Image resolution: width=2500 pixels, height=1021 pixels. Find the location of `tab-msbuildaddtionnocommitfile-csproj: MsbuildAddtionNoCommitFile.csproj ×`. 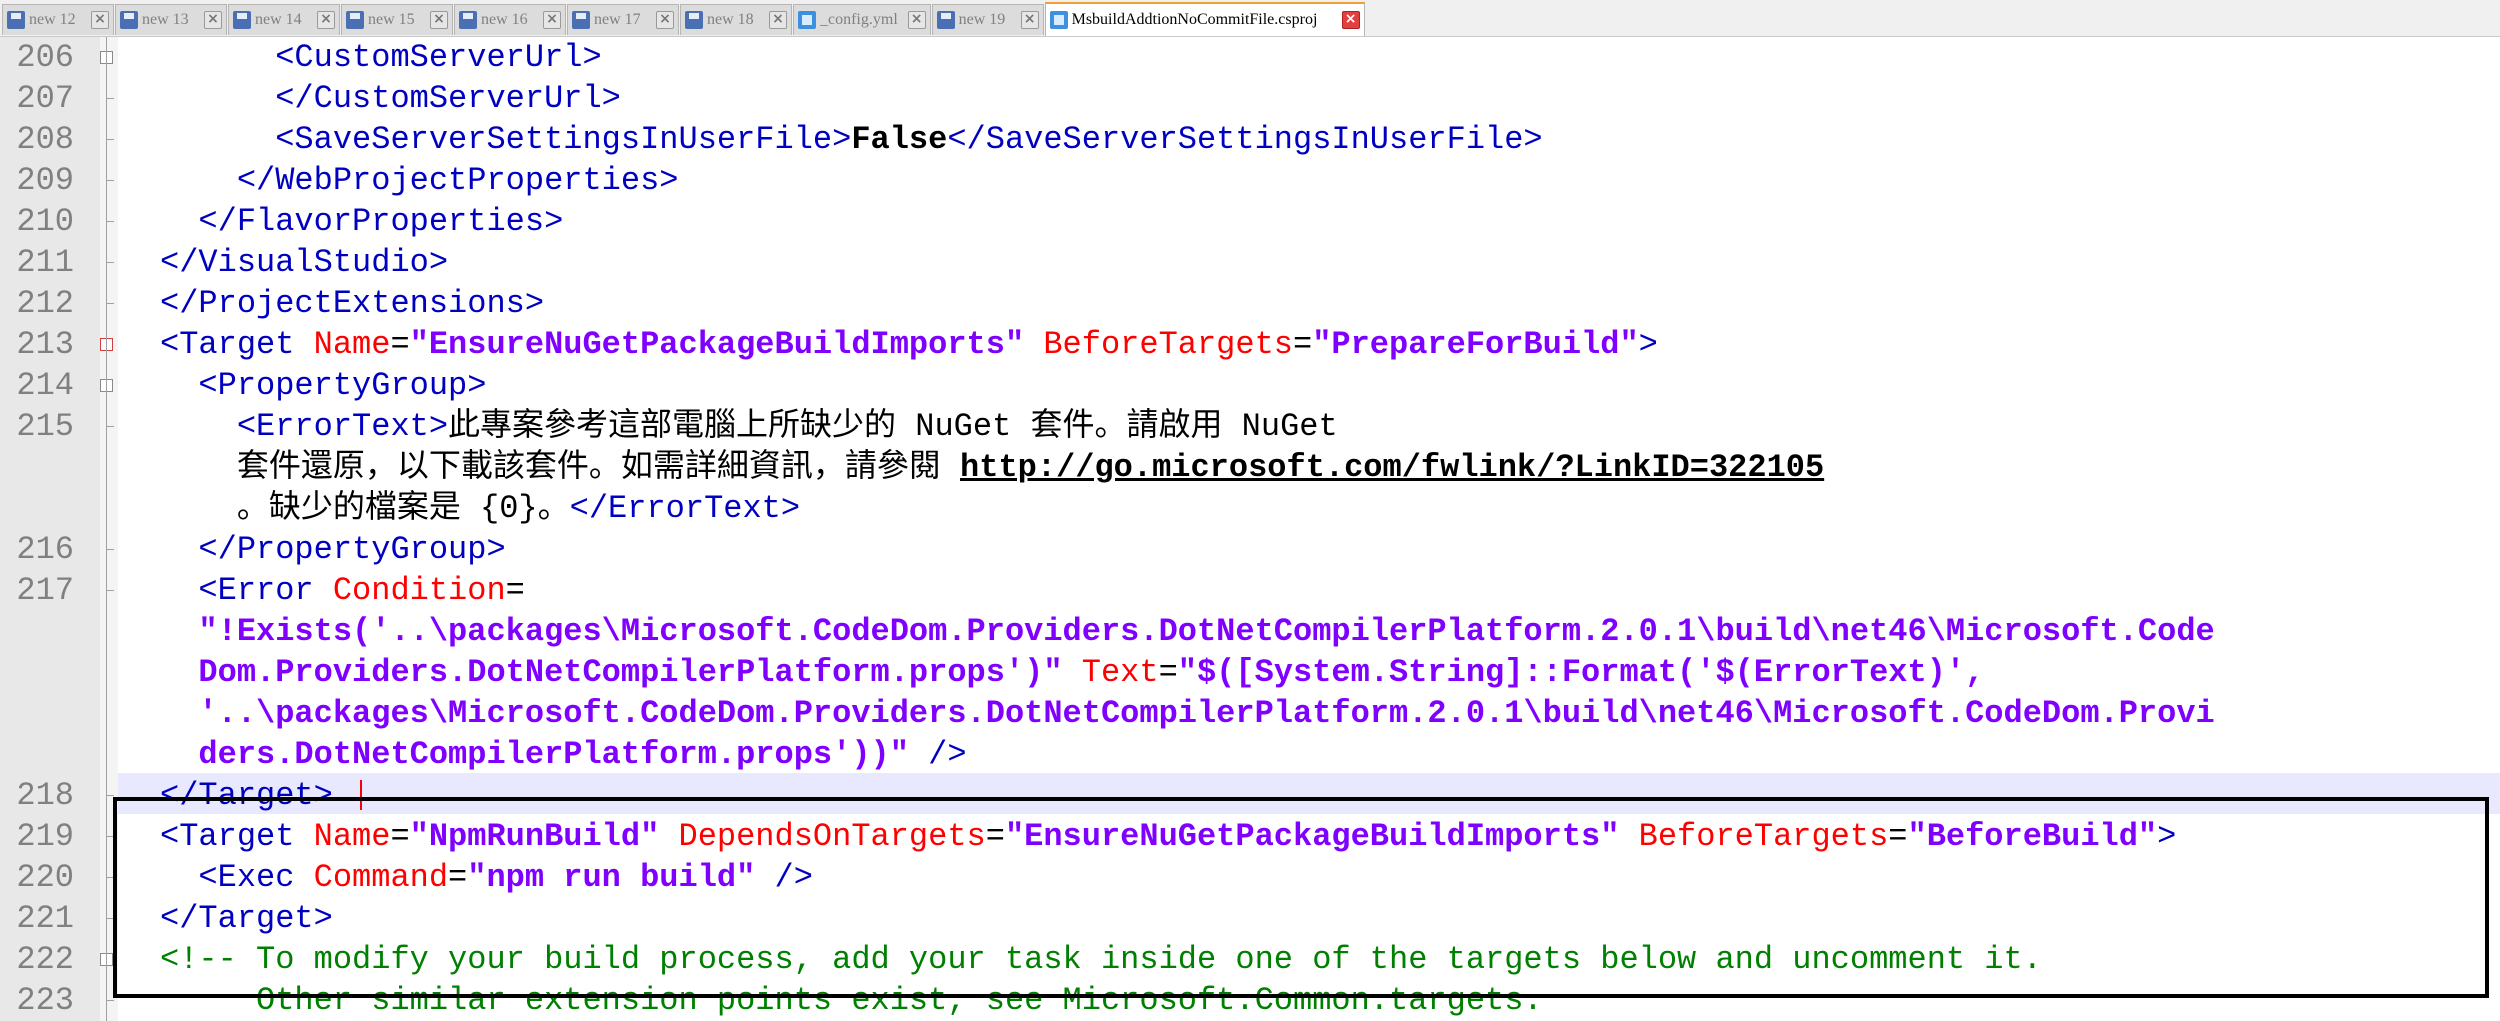

tab-msbuildaddtionnocommitfile-csproj: MsbuildAddtionNoCommitFile.csproj × is located at coordinates (1204, 19).